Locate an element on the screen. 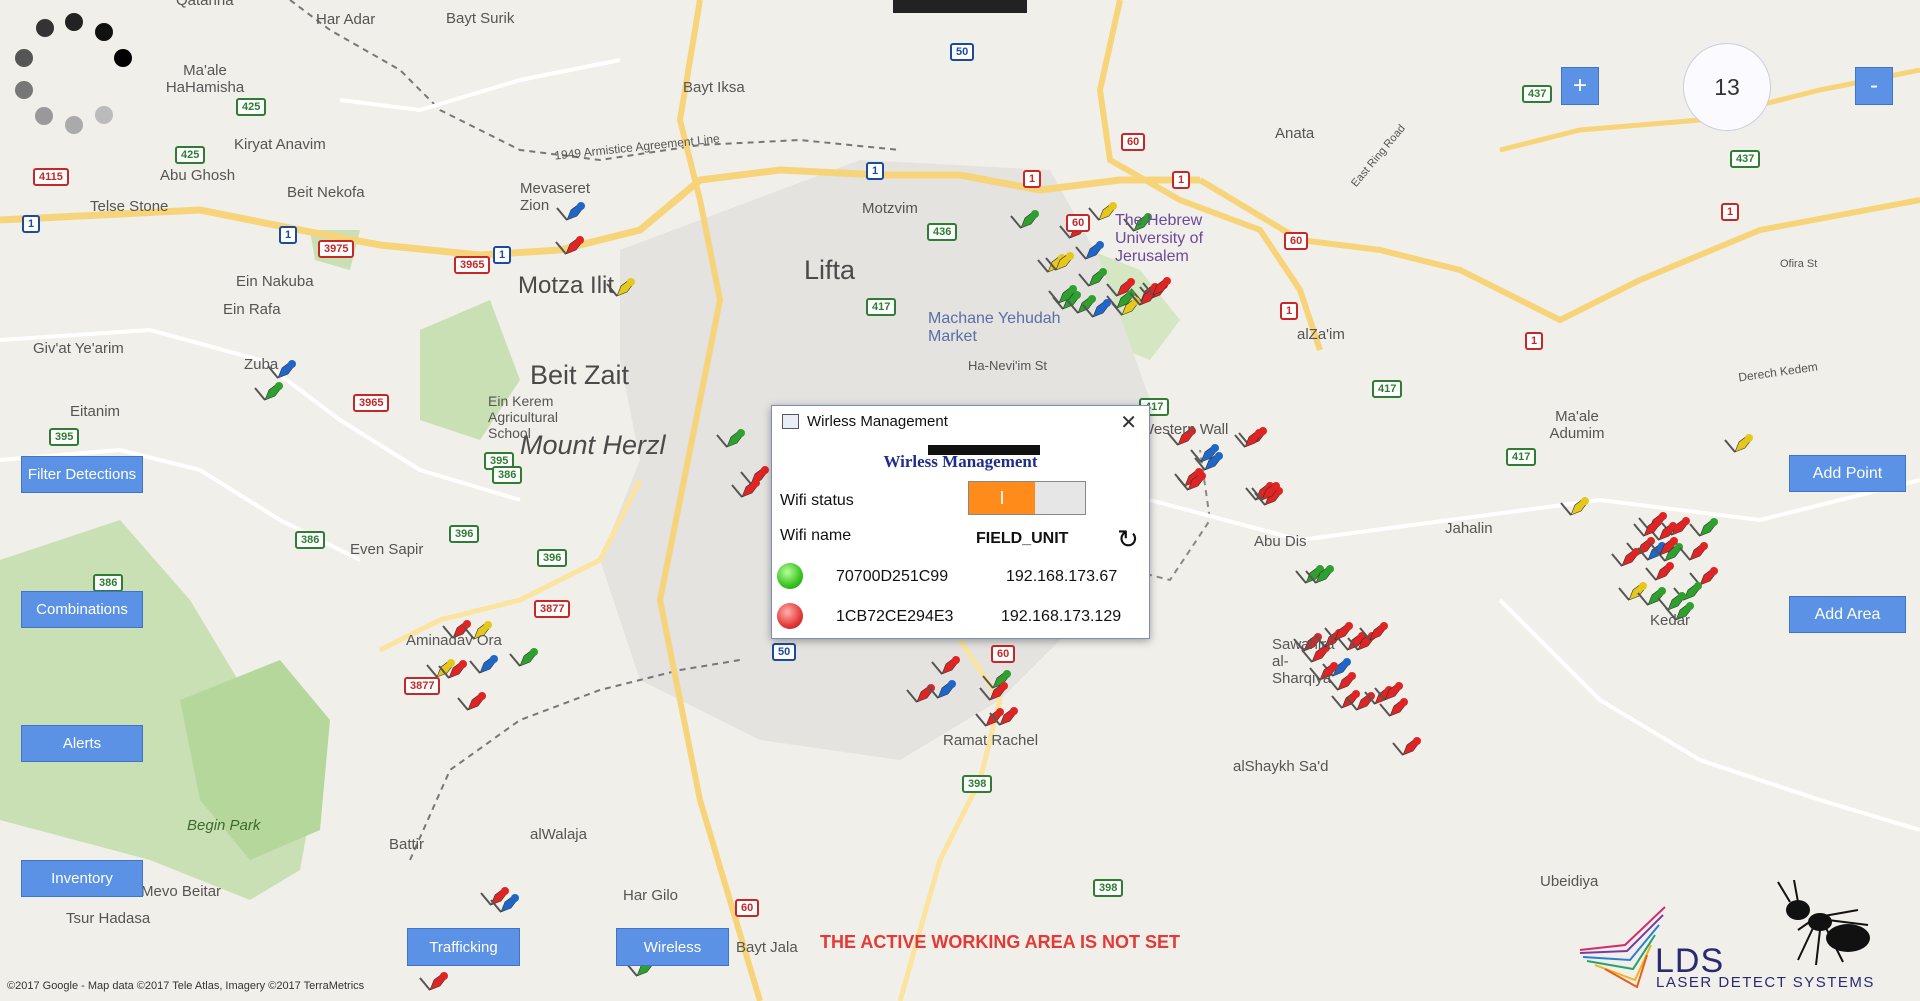 This screenshot has width=1920, height=1001. dialog-titlebar: Wirless Management ✕ is located at coordinates (960, 421).